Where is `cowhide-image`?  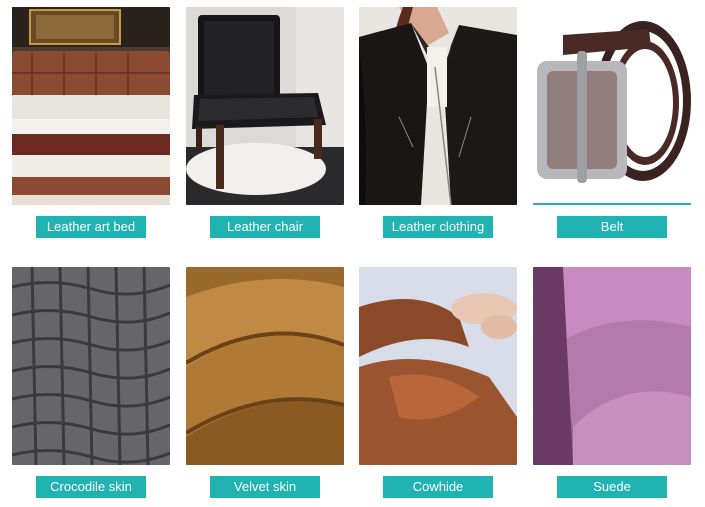 cowhide-image is located at coordinates (438, 366).